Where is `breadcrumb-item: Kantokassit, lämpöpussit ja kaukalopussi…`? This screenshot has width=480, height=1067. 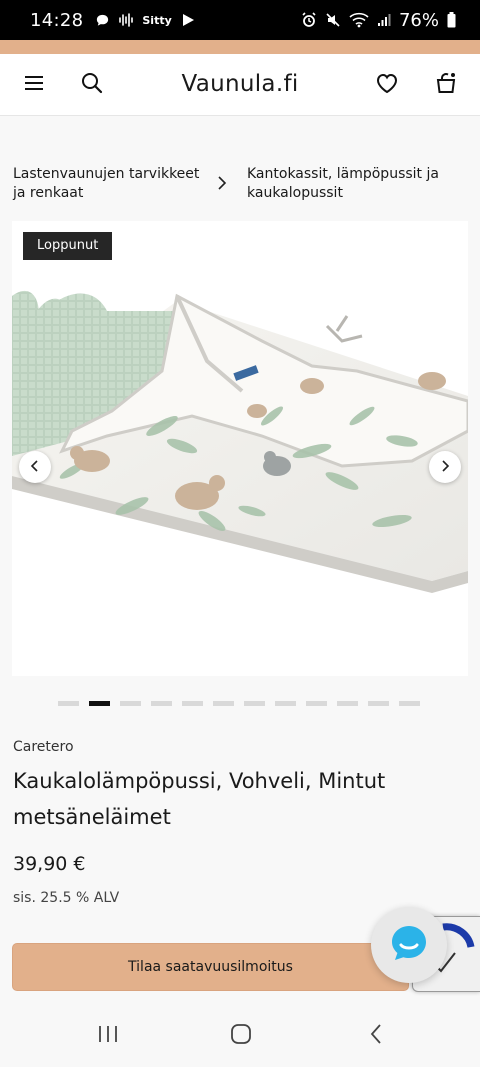
breadcrumb-item: Kantokassit, lämpöpussit ja kaukalopussi… is located at coordinates (357, 184).